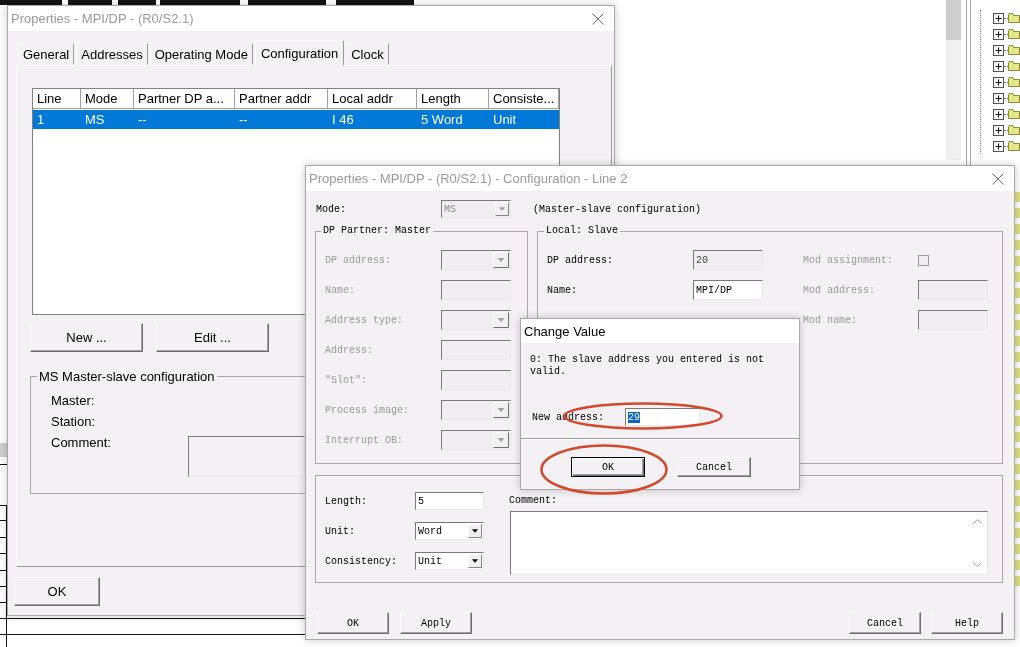 This screenshot has width=1020, height=647. I want to click on window-title: Properties - MPI/DP - (R0/S2.1) - Configuration - Line 2, so click(468, 178).